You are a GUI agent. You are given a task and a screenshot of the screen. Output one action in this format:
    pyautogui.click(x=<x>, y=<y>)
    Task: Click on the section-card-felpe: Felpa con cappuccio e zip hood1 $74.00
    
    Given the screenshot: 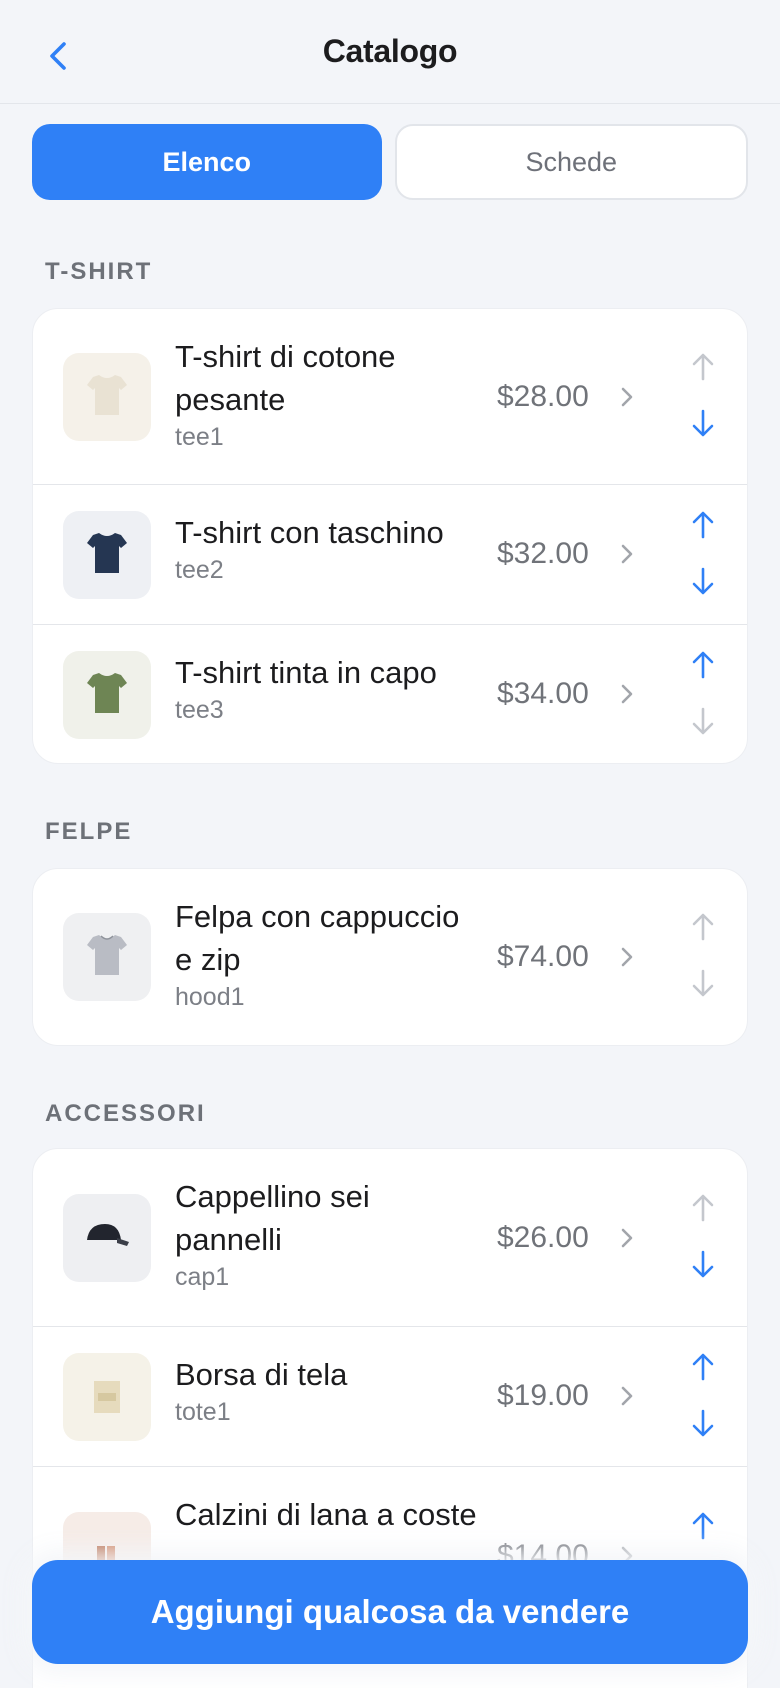 What is the action you would take?
    pyautogui.click(x=390, y=957)
    